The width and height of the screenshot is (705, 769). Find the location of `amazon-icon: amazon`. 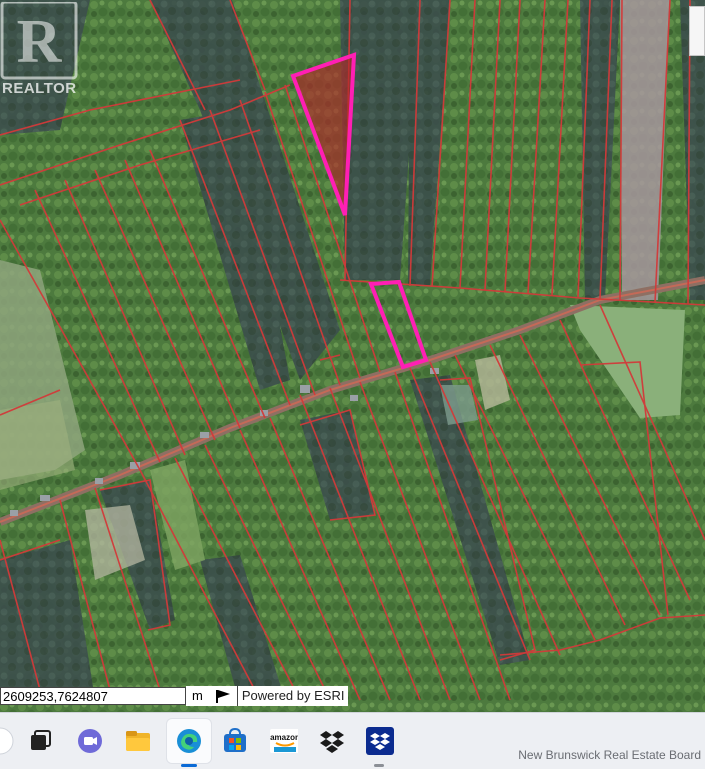

amazon-icon: amazon is located at coordinates (284, 741).